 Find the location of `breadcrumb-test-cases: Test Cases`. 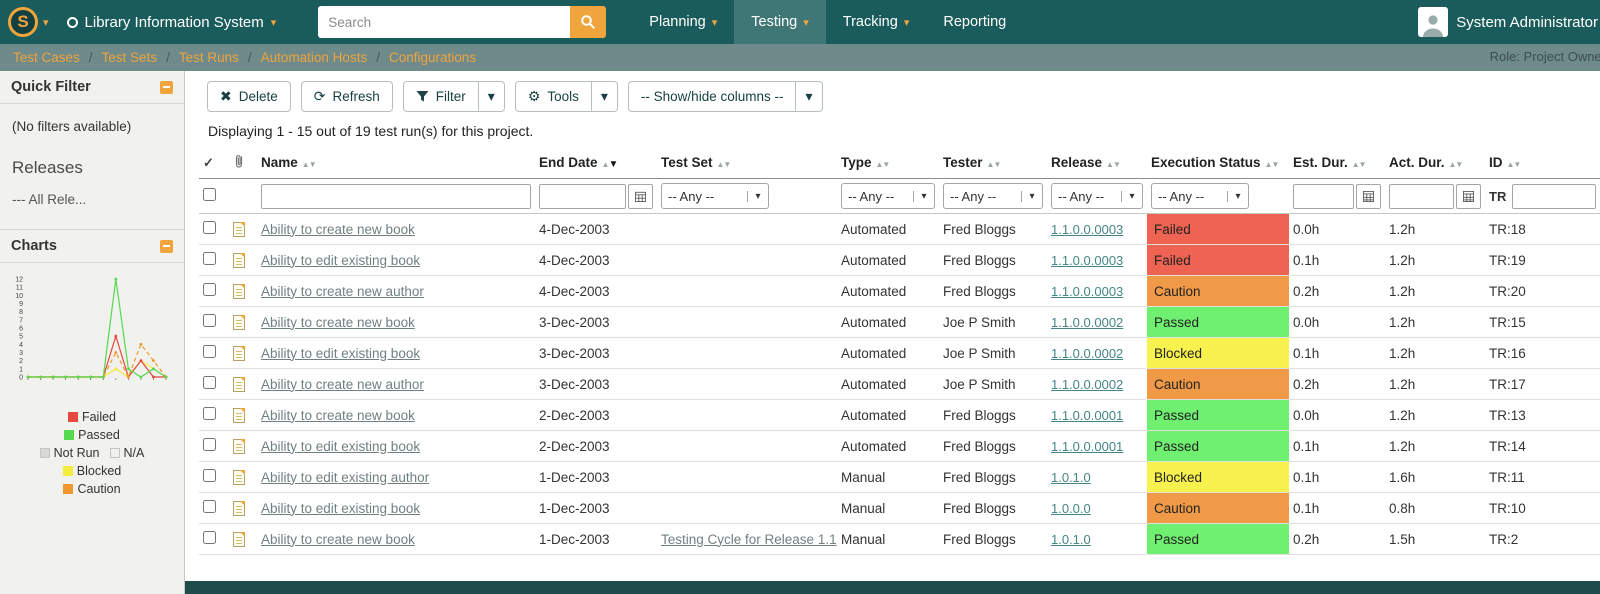

breadcrumb-test-cases: Test Cases is located at coordinates (46, 57).